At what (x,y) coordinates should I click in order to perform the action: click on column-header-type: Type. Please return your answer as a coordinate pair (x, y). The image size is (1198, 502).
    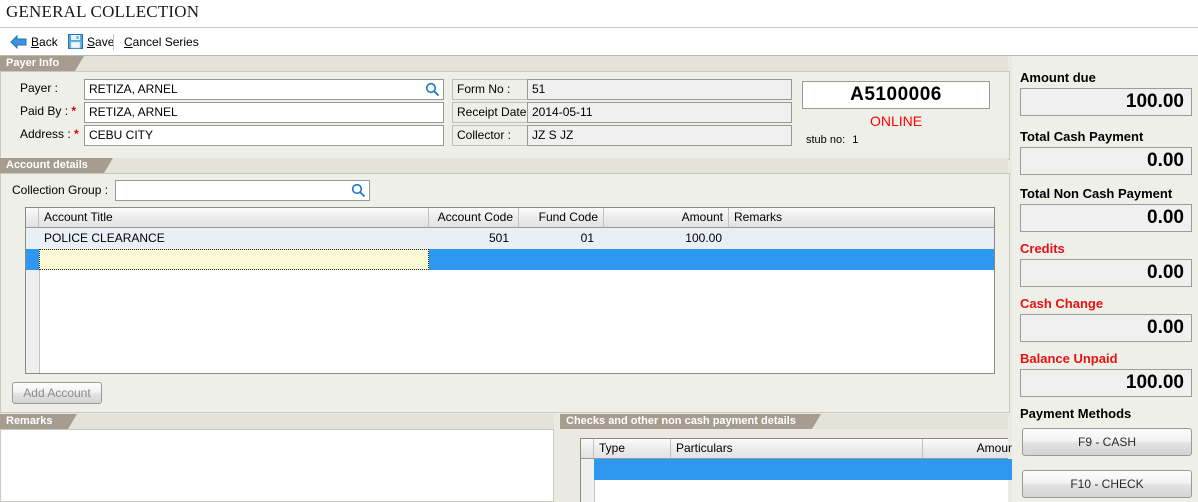
    Looking at the image, I should click on (632, 448).